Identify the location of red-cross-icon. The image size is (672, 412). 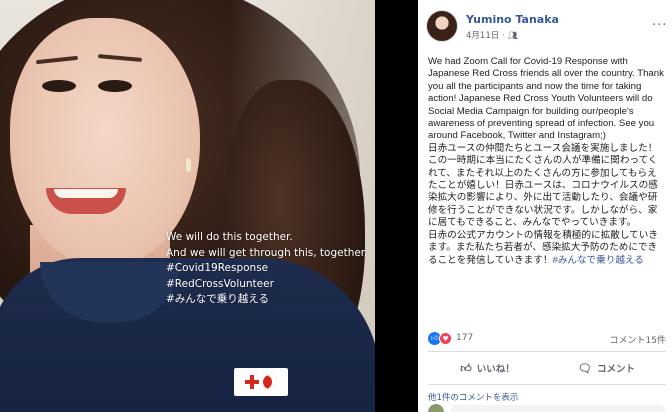
(252, 382).